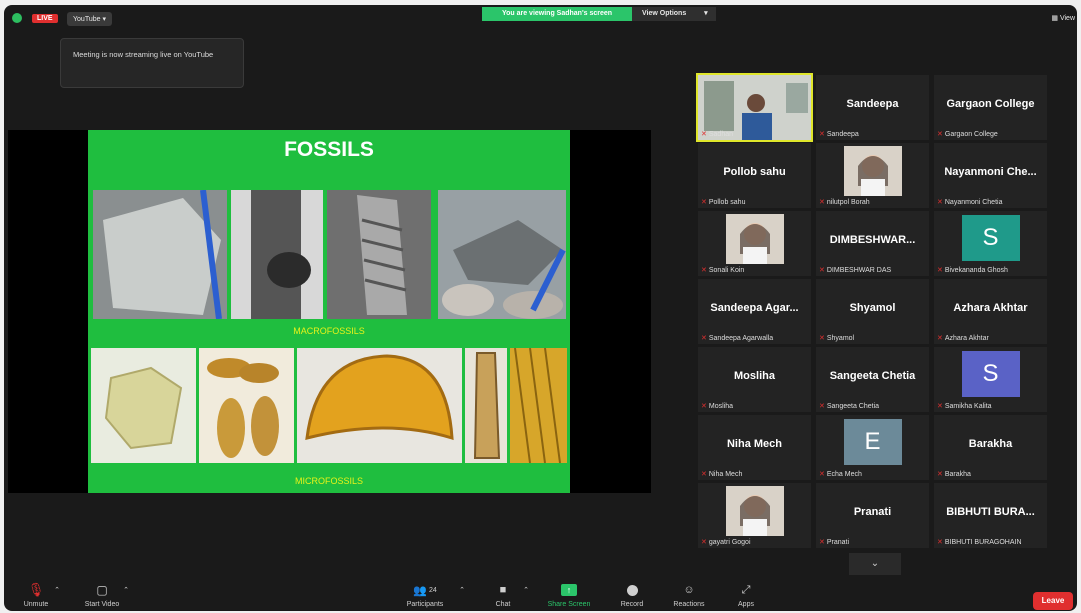 The height and width of the screenshot is (613, 1081). What do you see at coordinates (45, 18) in the screenshot?
I see `live-badge: LIVE` at bounding box center [45, 18].